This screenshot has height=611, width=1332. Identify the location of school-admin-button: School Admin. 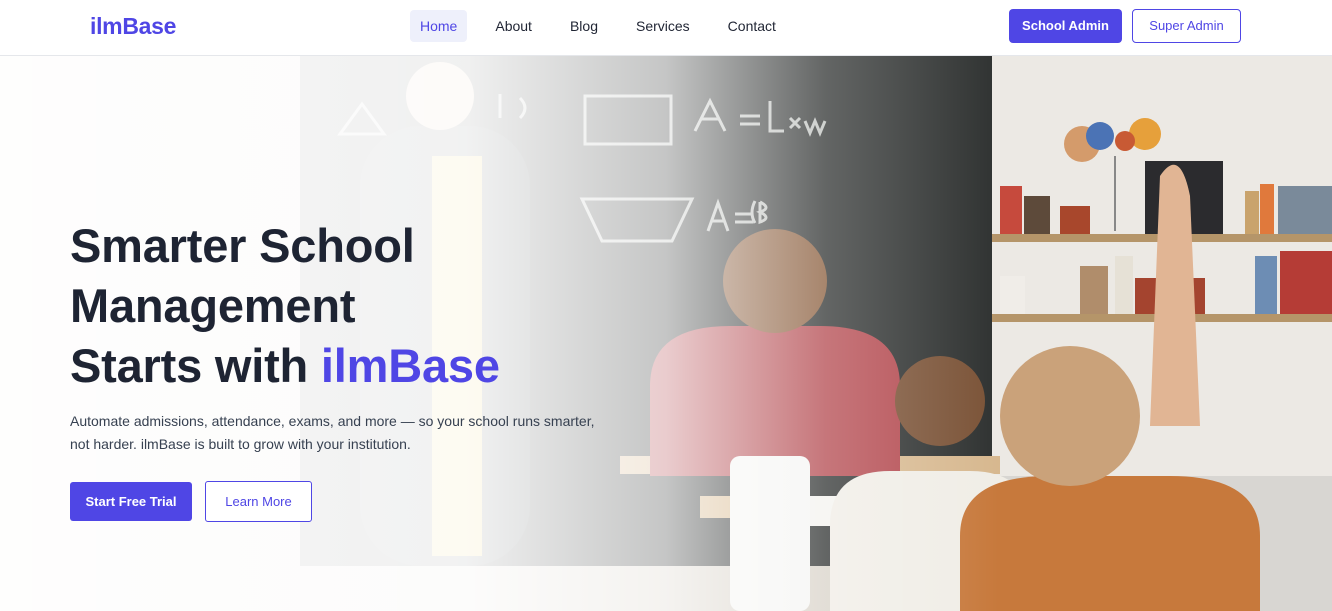
(1065, 26).